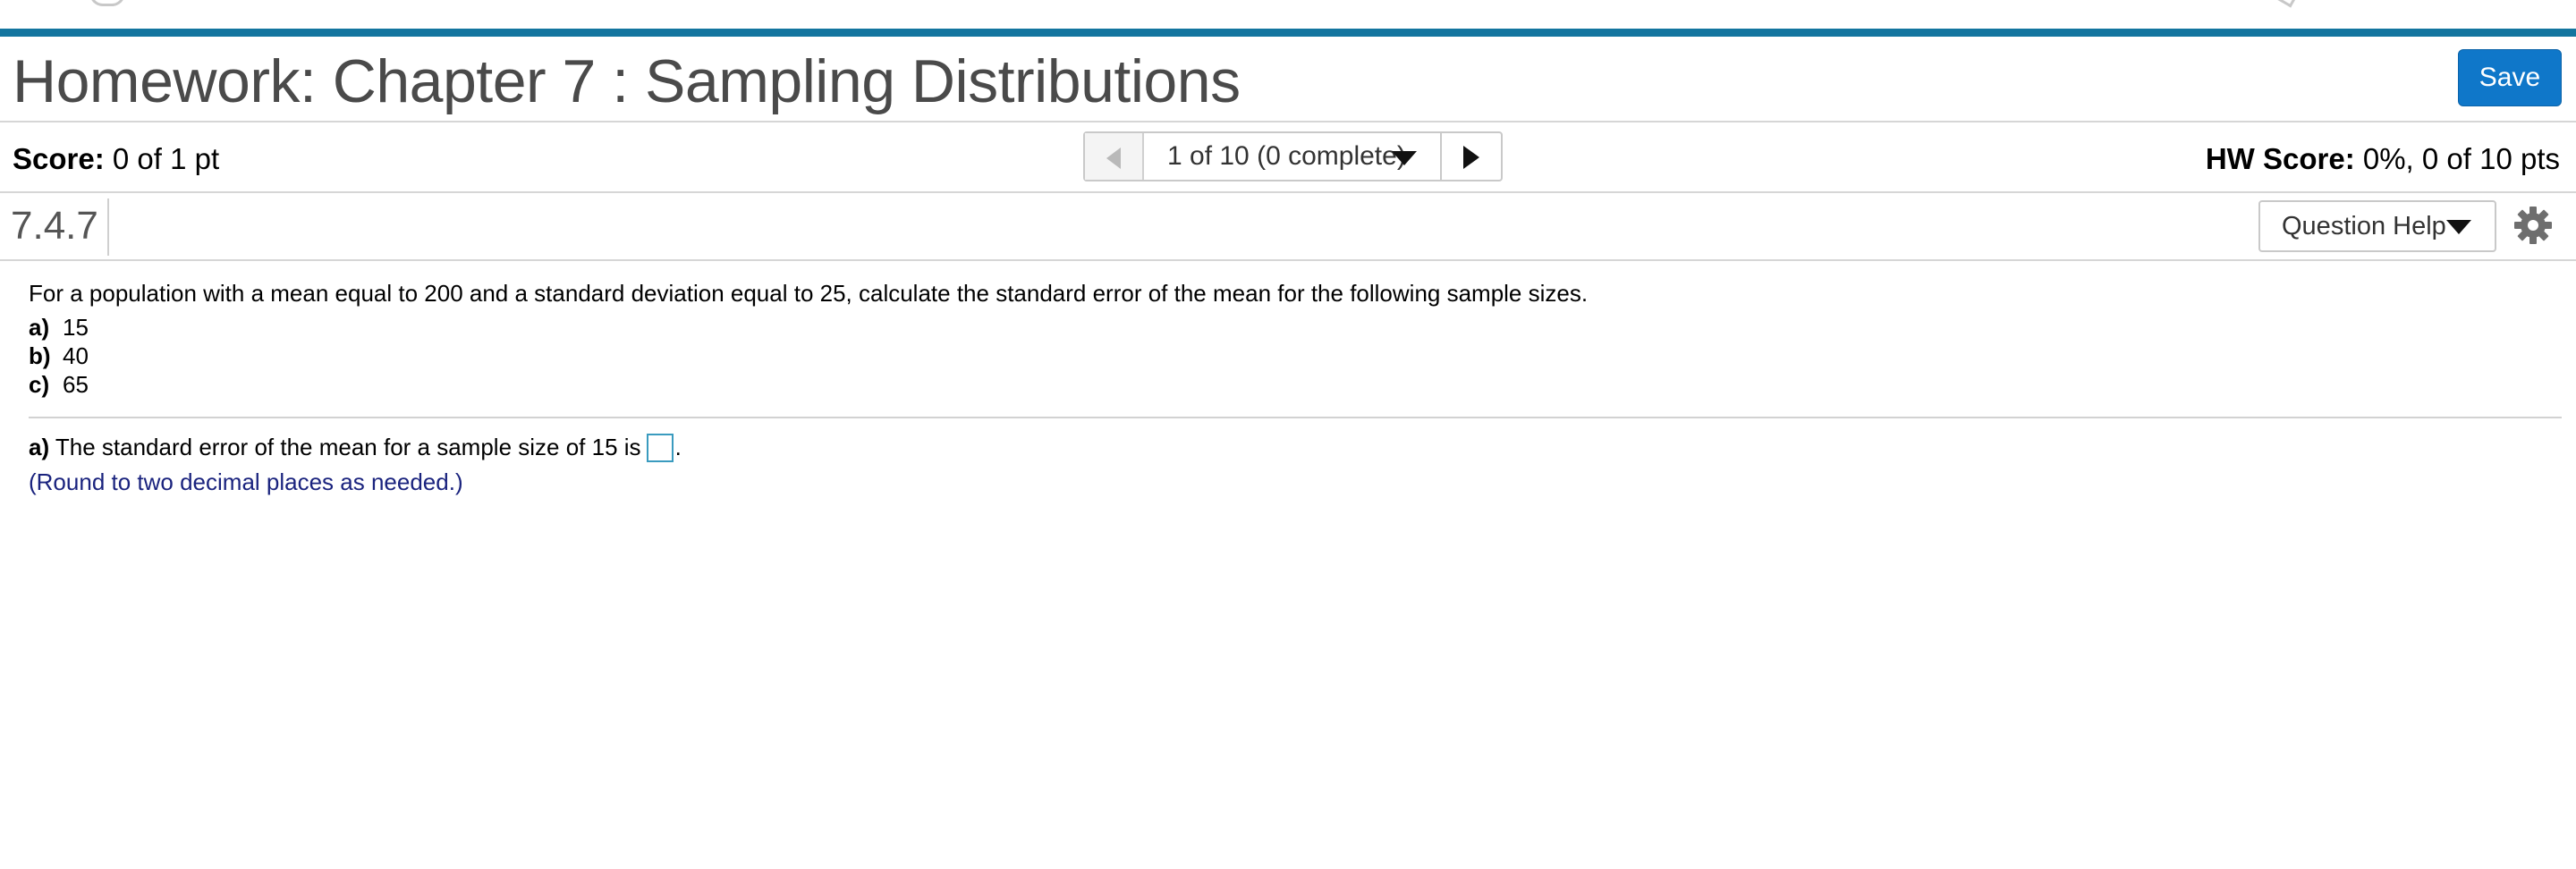  Describe the element at coordinates (1281, 384) in the screenshot. I see `list-item: c) 65` at that location.